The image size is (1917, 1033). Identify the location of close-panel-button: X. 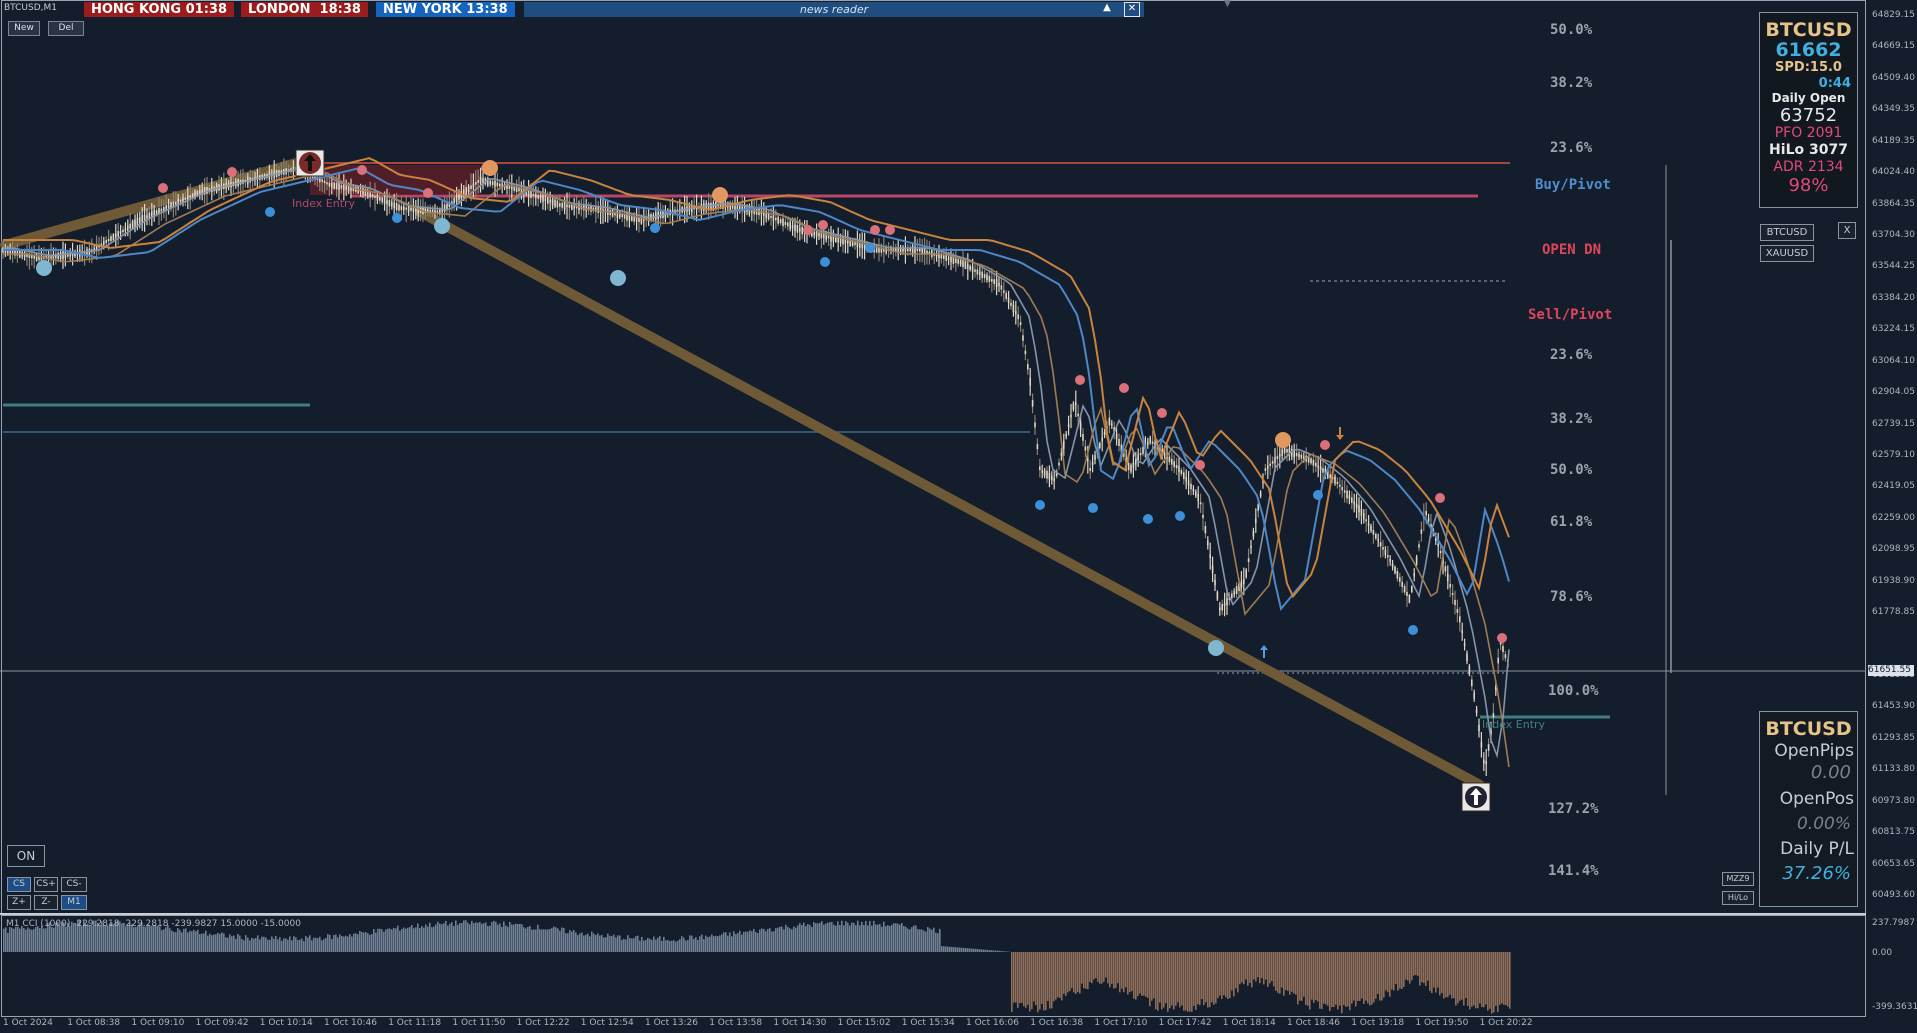
(1847, 230).